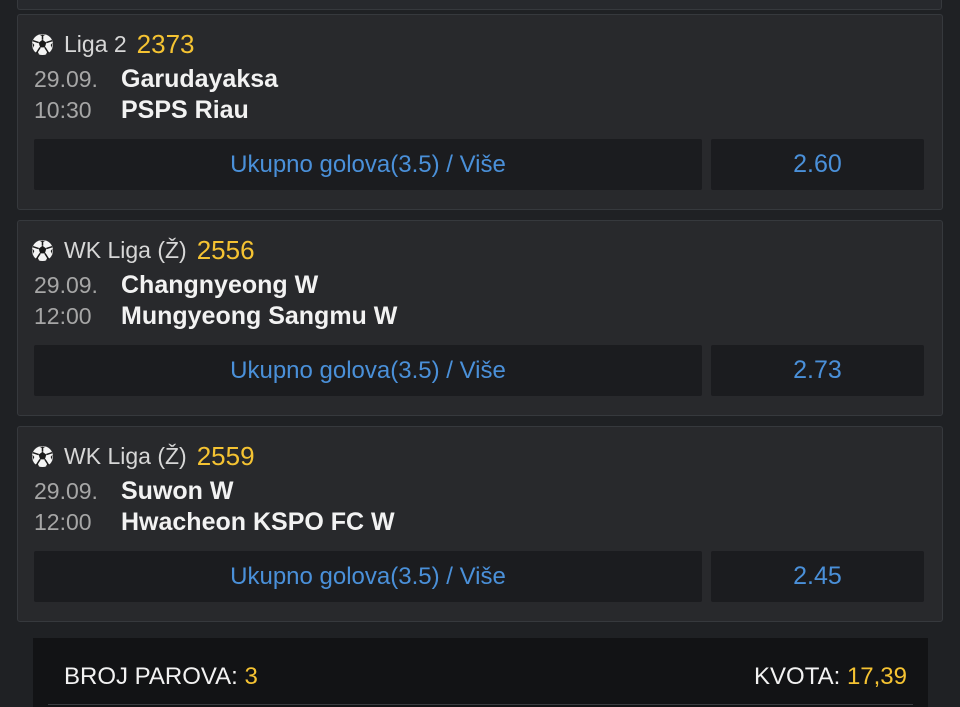  I want to click on odds-value: 2.45, so click(817, 576).